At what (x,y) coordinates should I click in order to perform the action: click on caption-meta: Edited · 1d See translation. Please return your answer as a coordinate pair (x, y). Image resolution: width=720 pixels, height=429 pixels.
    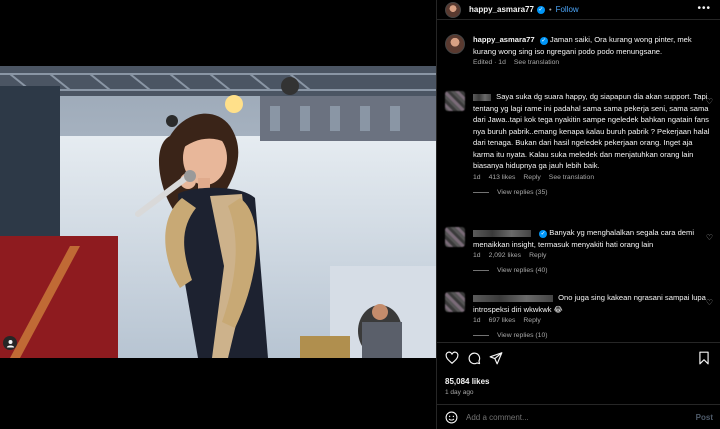
    Looking at the image, I should click on (593, 62).